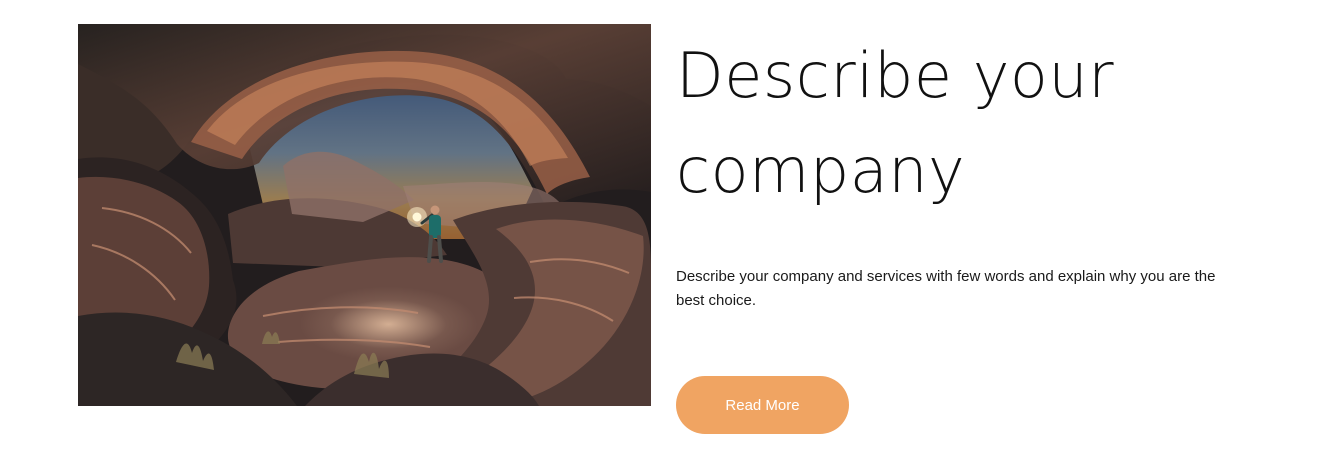 This screenshot has height=462, width=1327. What do you see at coordinates (762, 405) in the screenshot?
I see `read-more-button: Read More` at bounding box center [762, 405].